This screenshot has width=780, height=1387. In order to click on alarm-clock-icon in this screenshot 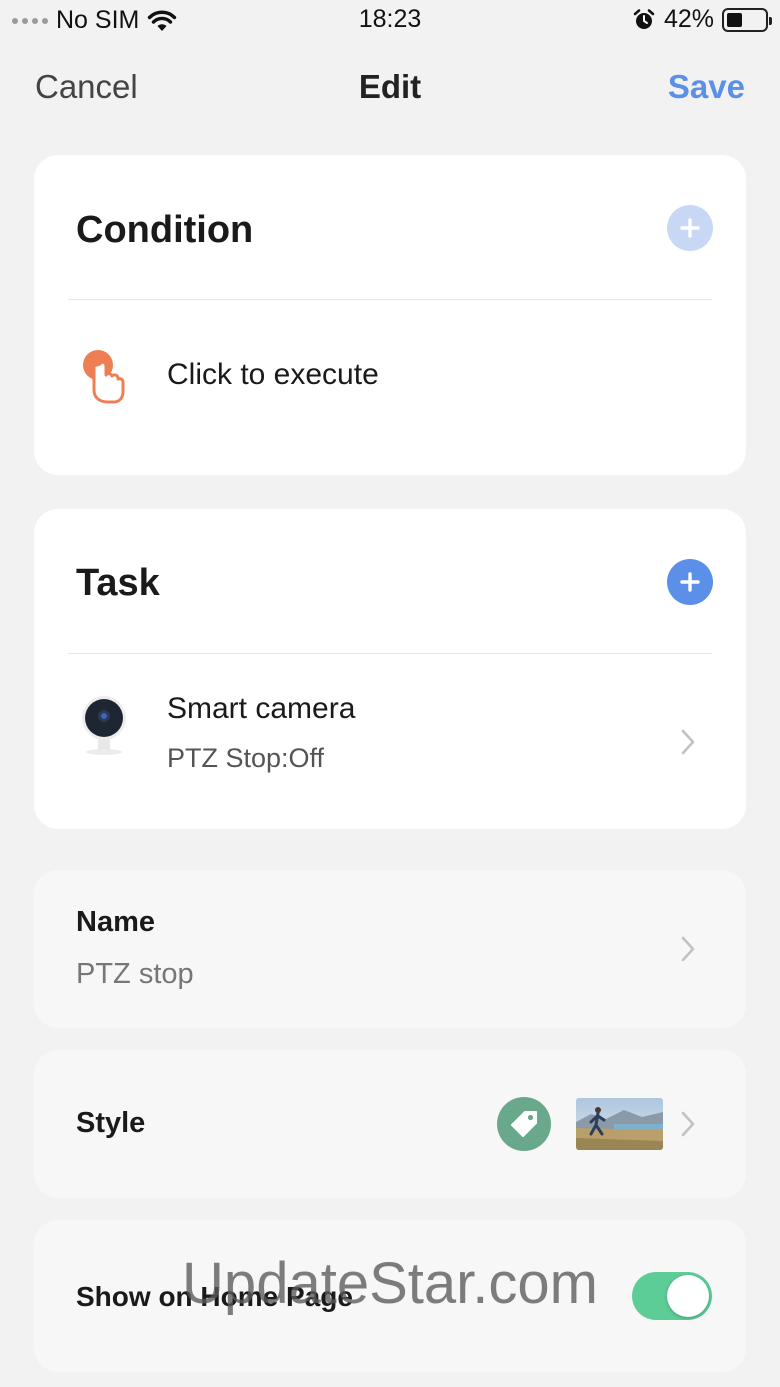, I will do `click(644, 18)`.